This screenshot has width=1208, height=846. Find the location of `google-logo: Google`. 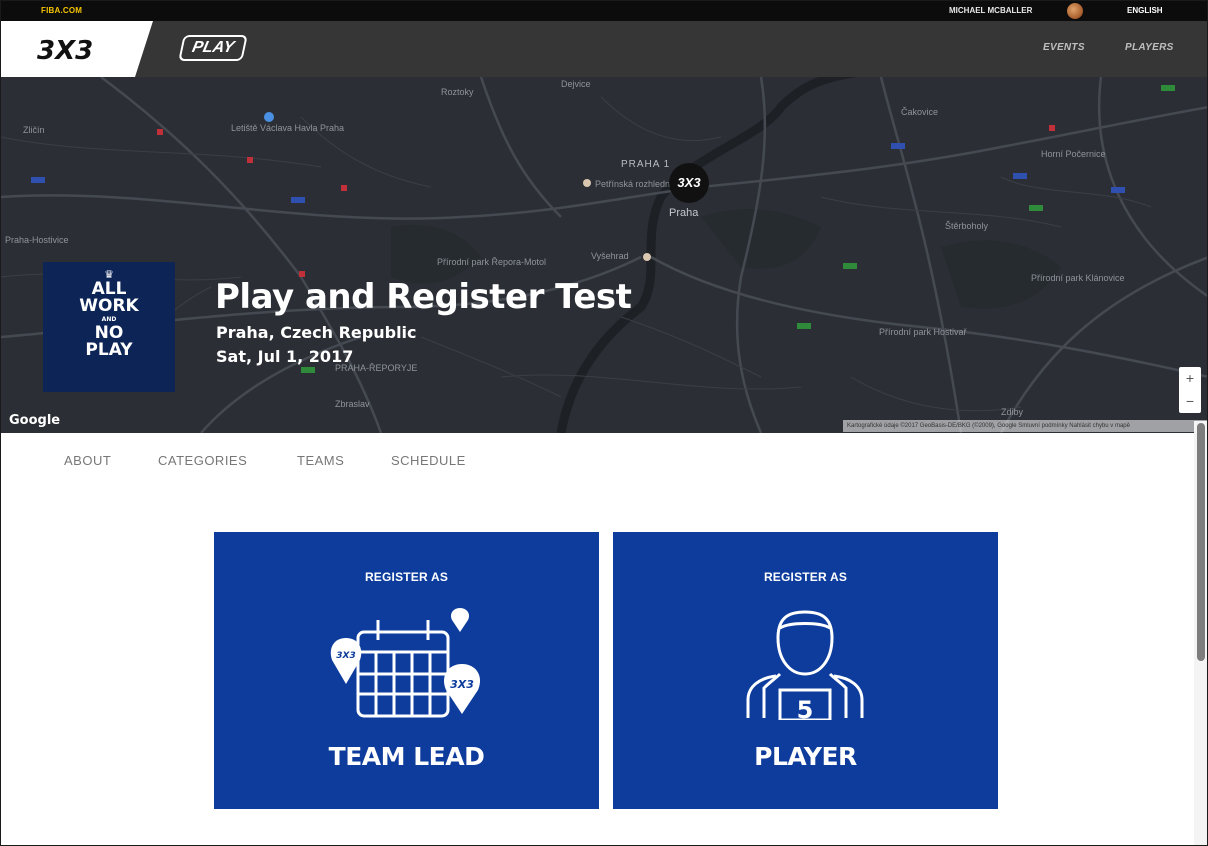

google-logo: Google is located at coordinates (35, 420).